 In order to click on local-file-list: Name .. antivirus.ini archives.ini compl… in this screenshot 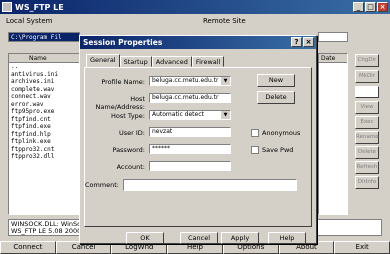, I will do `click(44, 134)`.